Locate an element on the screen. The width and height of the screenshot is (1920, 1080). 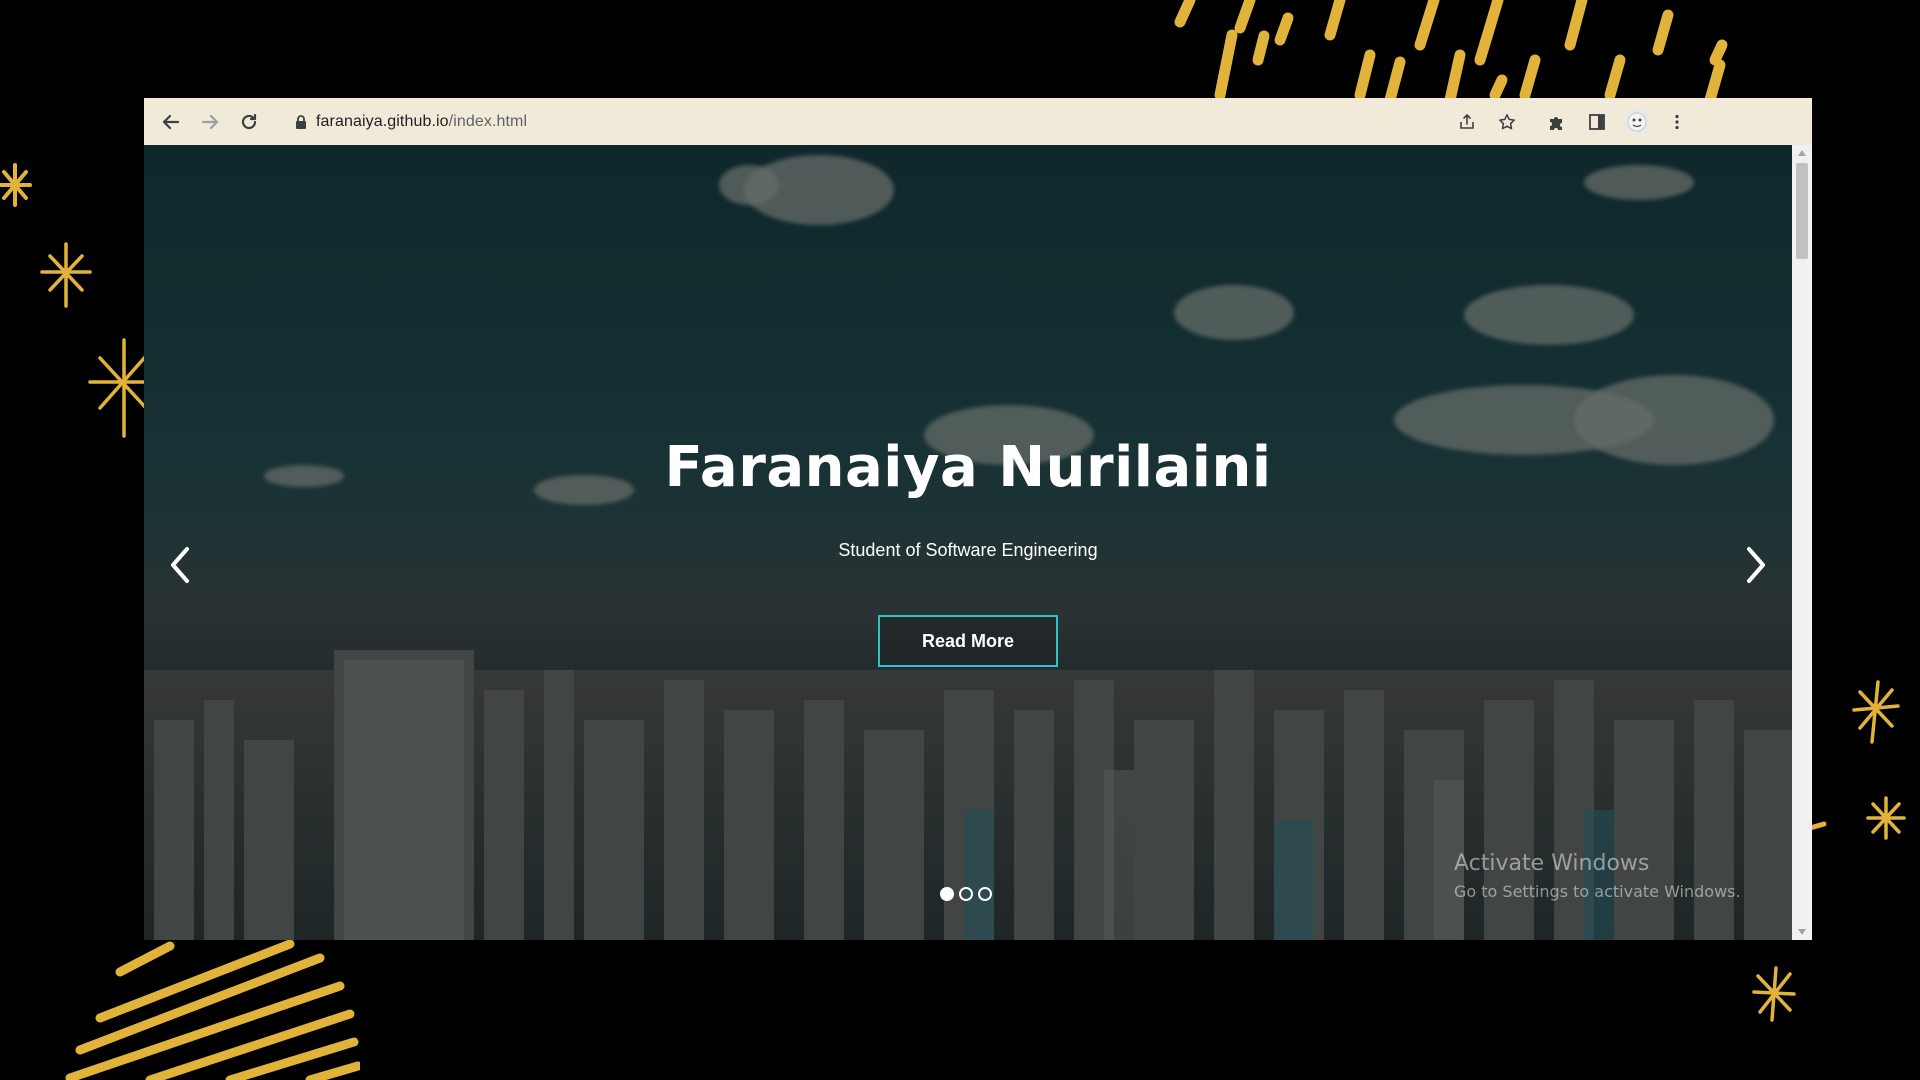
url-path: /index.html is located at coordinates (488, 121).